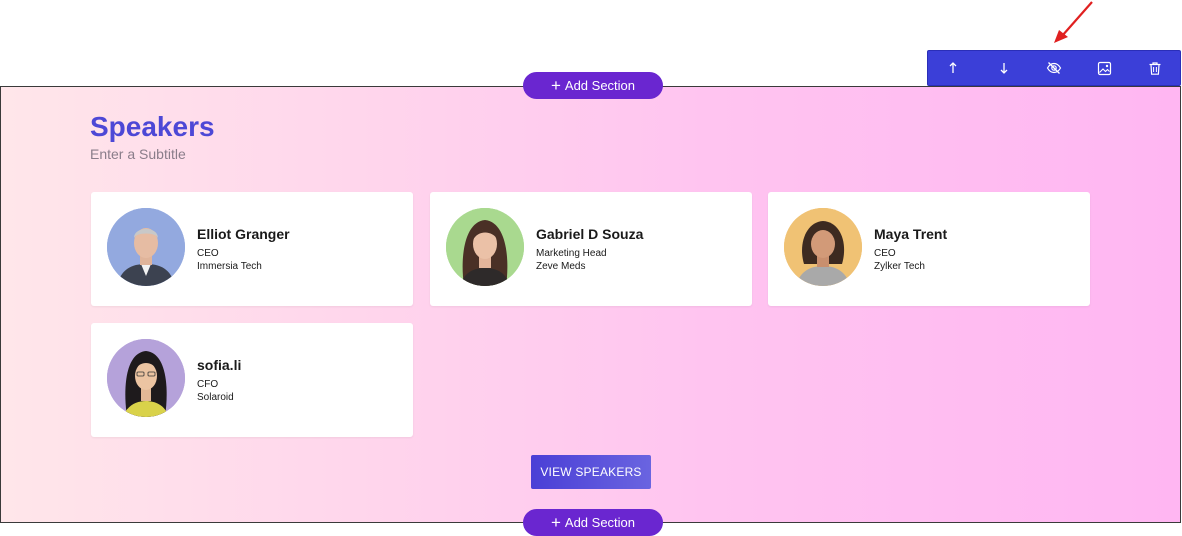  I want to click on speaker-role: Marketing Head, so click(571, 253).